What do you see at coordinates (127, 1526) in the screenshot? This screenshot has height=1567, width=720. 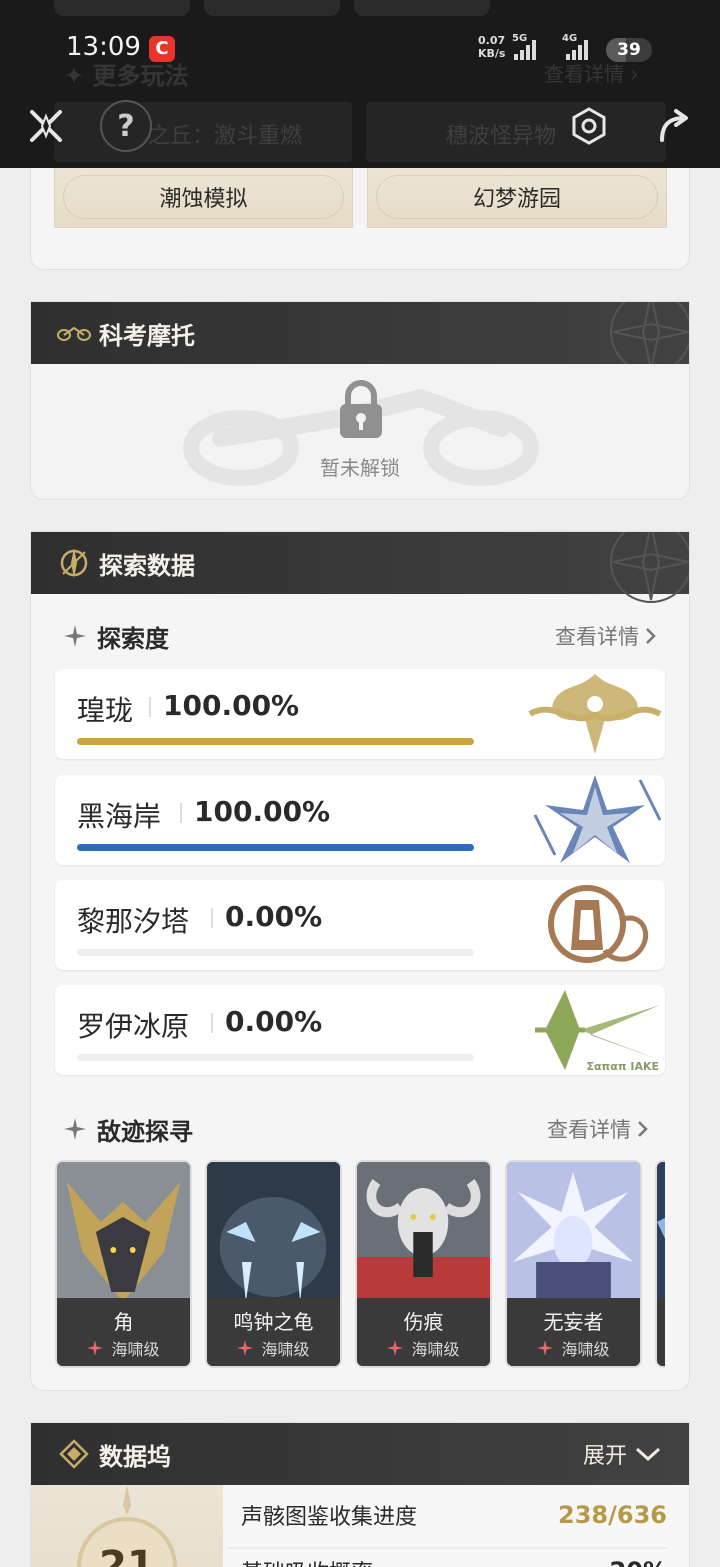 I see `dock-level-panel: 21` at bounding box center [127, 1526].